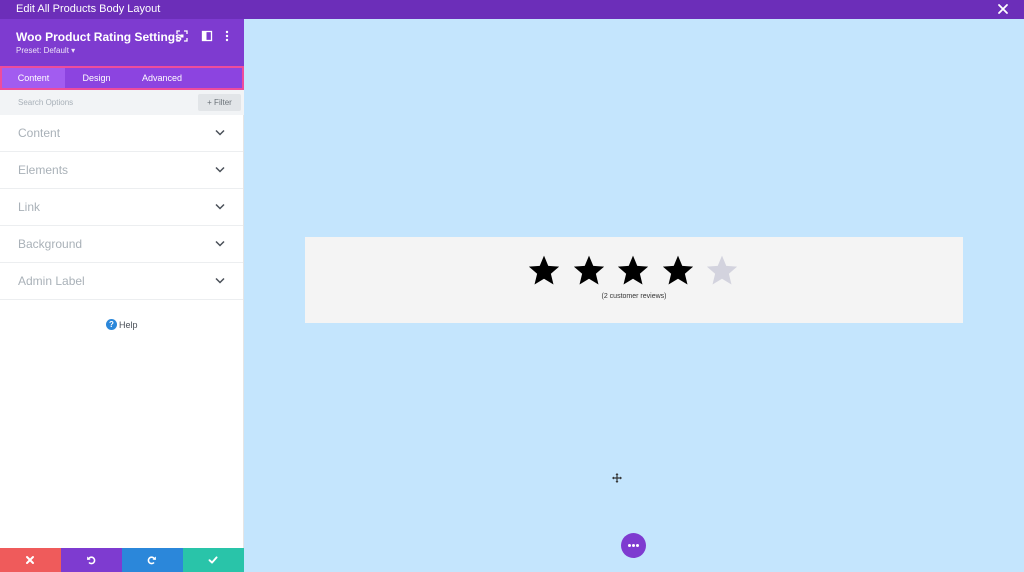  Describe the element at coordinates (45, 102) in the screenshot. I see `search-input: Search Options` at that location.